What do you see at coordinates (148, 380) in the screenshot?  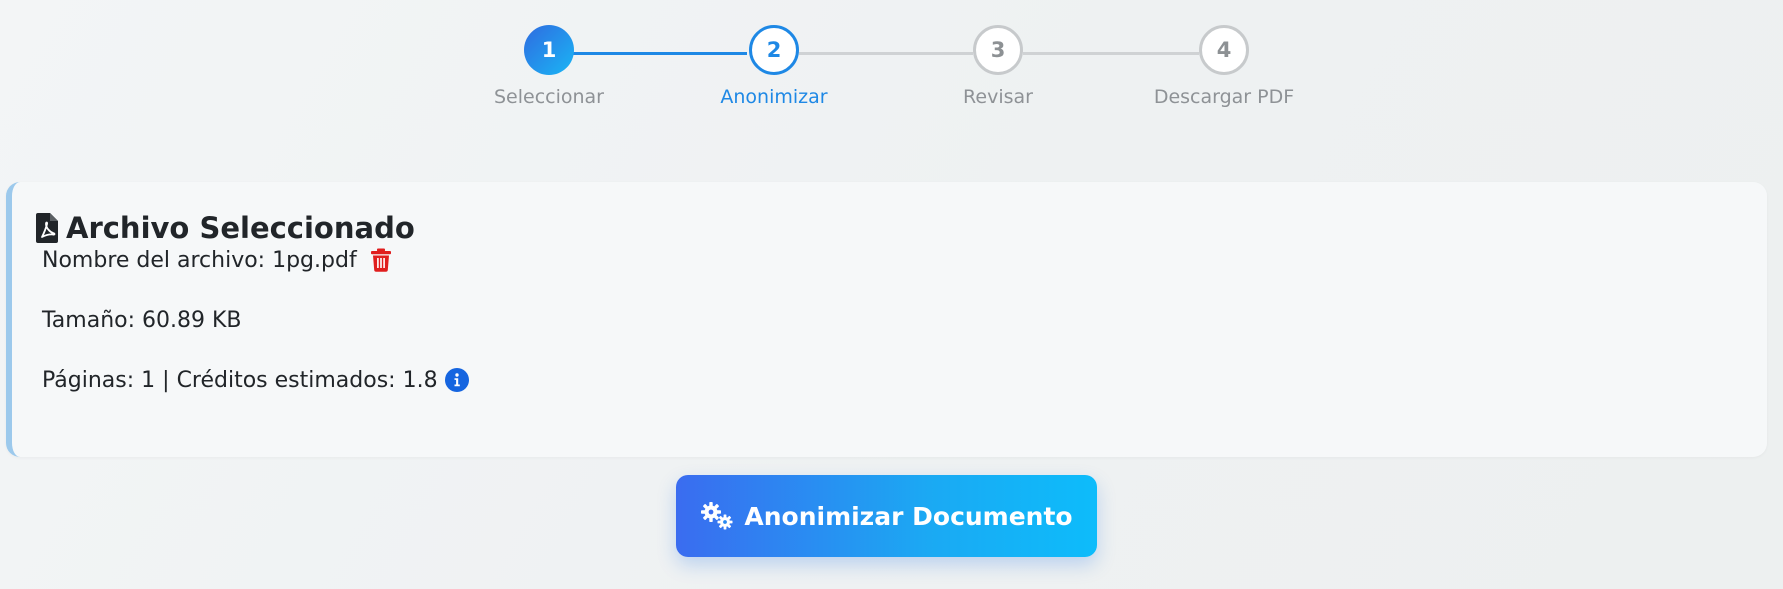 I see `pages-value: 1` at bounding box center [148, 380].